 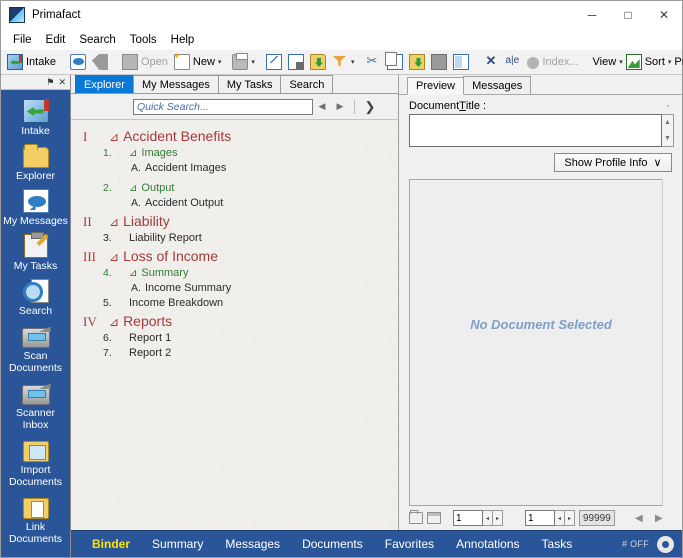 What do you see at coordinates (234, 321) in the screenshot?
I see `tree-row: IV ⊿ Reports` at bounding box center [234, 321].